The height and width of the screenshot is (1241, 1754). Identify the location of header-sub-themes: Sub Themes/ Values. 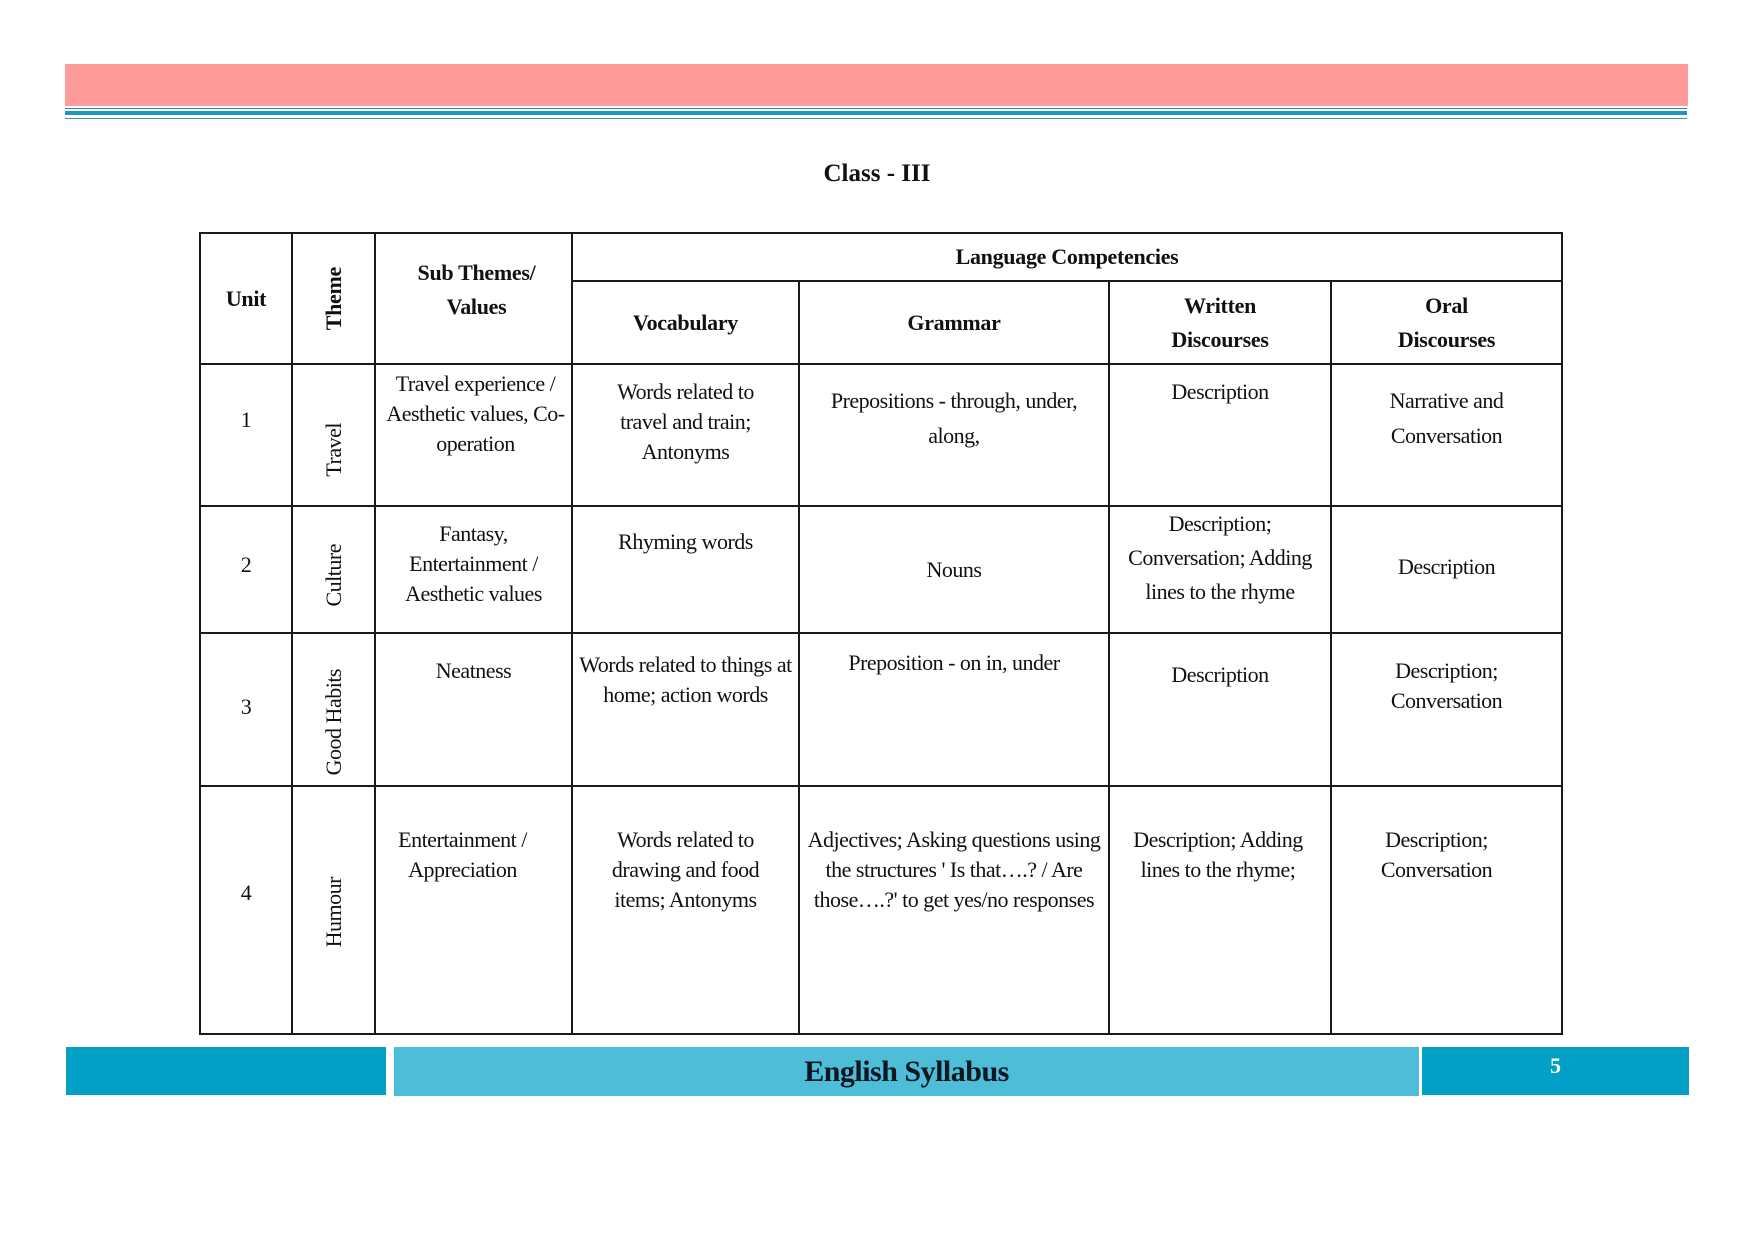
(473, 298).